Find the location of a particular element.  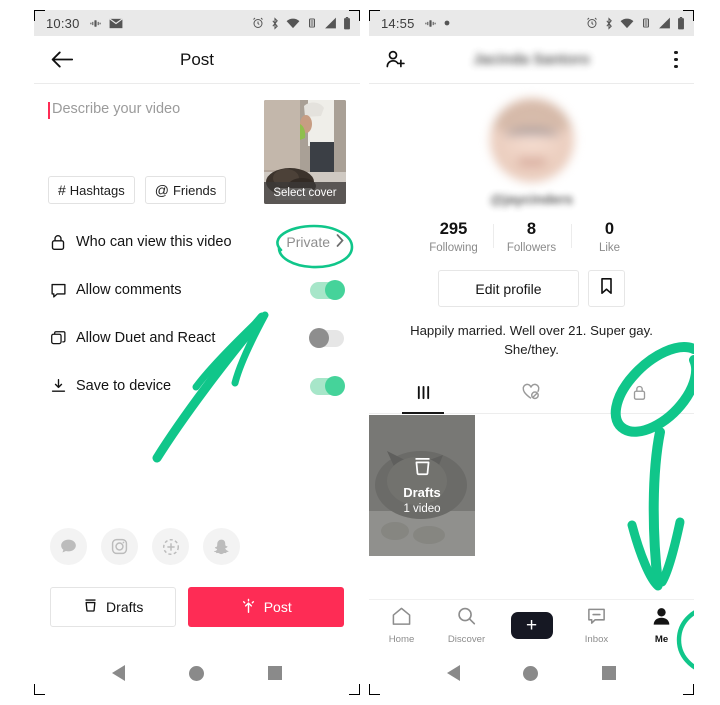

post-button: Post is located at coordinates (266, 607).